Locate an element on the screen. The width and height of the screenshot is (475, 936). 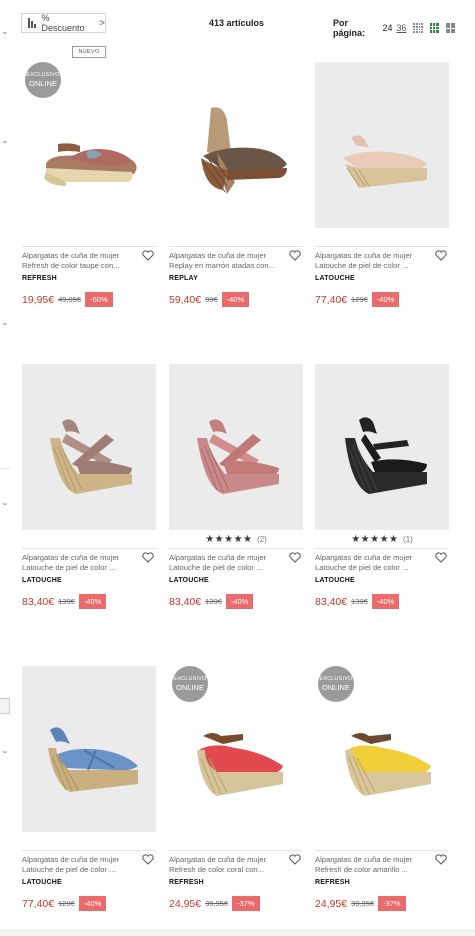
sale-price: 19,95€ is located at coordinates (38, 299).